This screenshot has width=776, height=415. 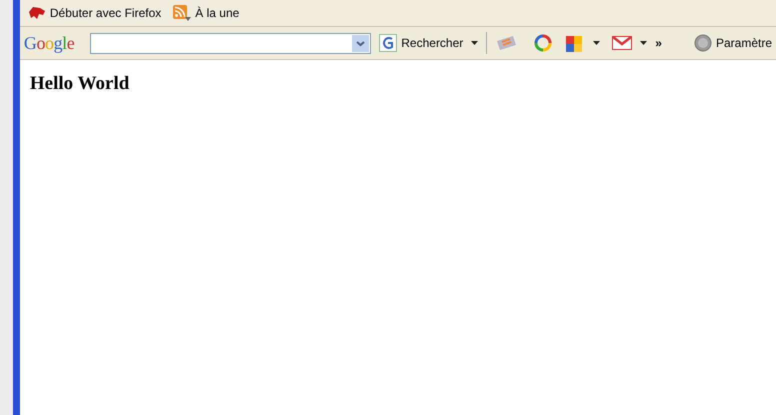 I want to click on mail-icon, so click(x=622, y=43).